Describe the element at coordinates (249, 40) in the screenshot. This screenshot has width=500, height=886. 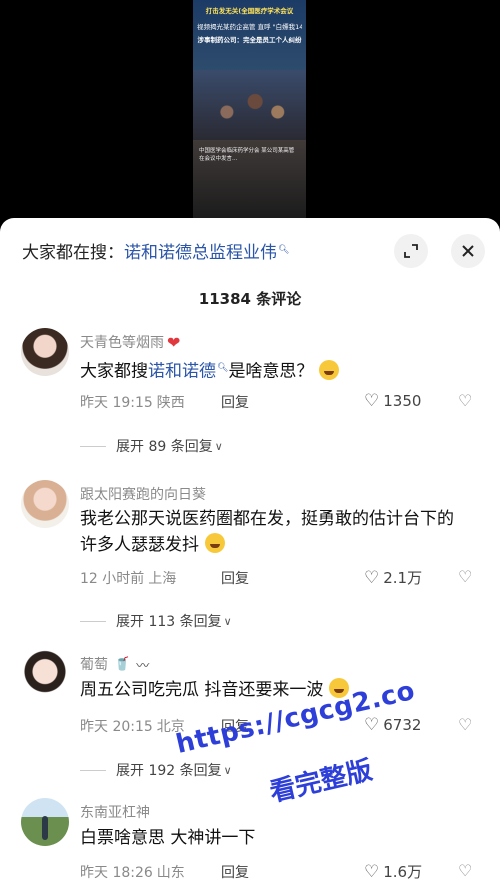
I see `video-caption-line3: 涉事制药公司：完全是员工个人纠纷` at that location.